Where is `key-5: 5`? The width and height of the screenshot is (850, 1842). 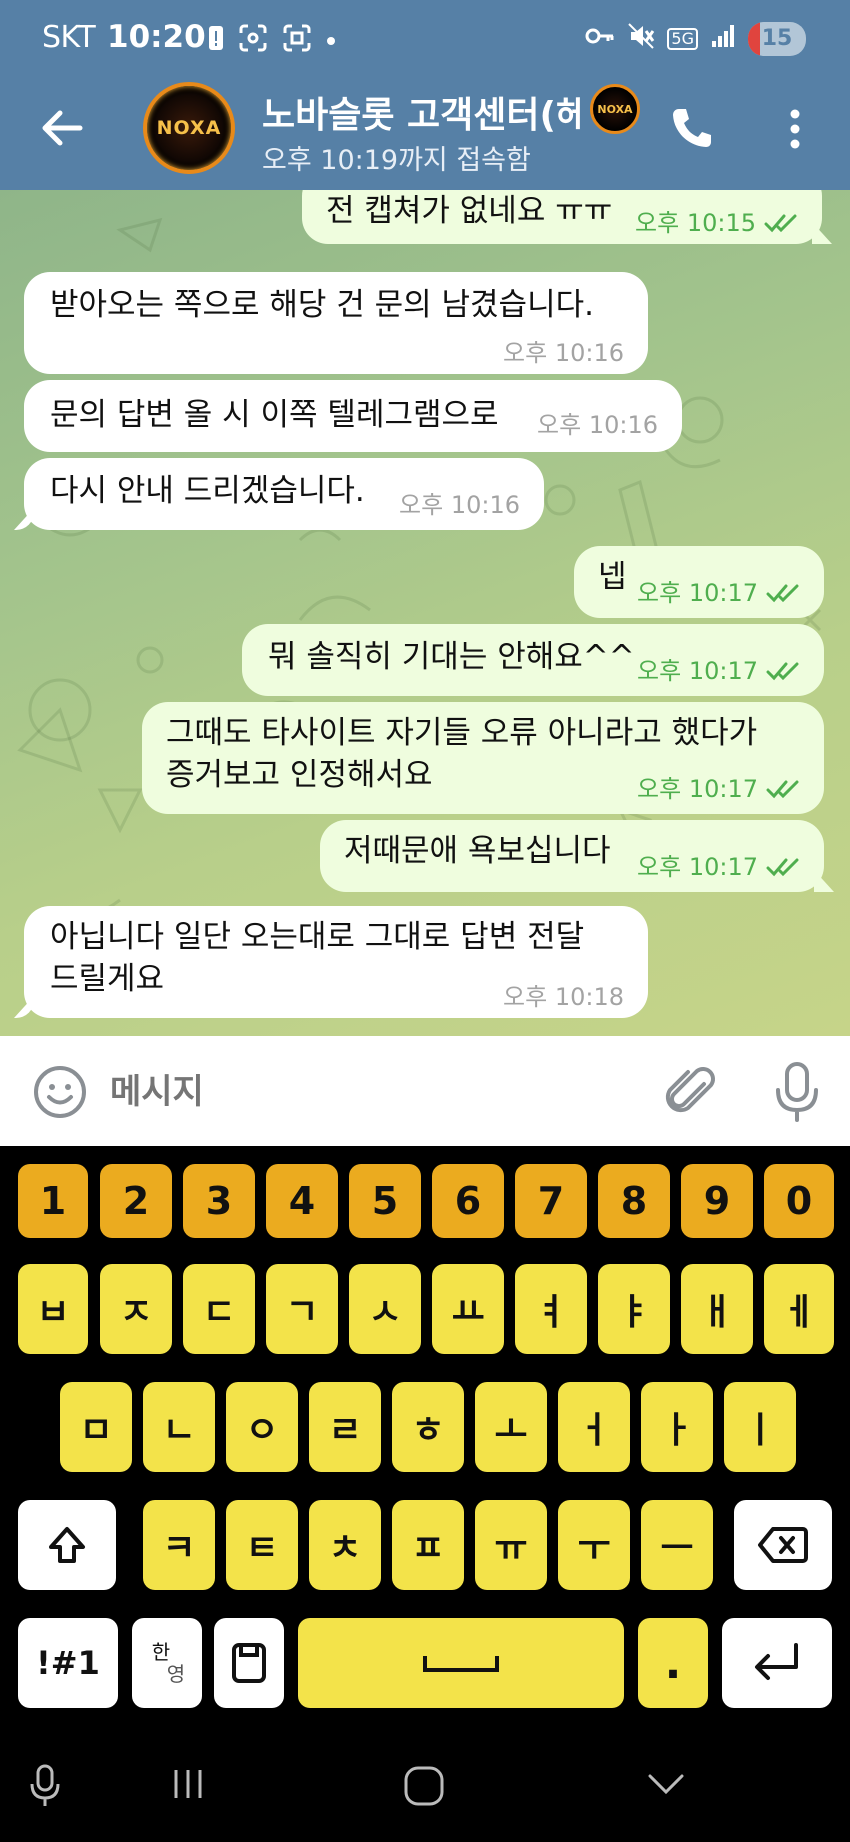
key-5: 5 is located at coordinates (385, 1201).